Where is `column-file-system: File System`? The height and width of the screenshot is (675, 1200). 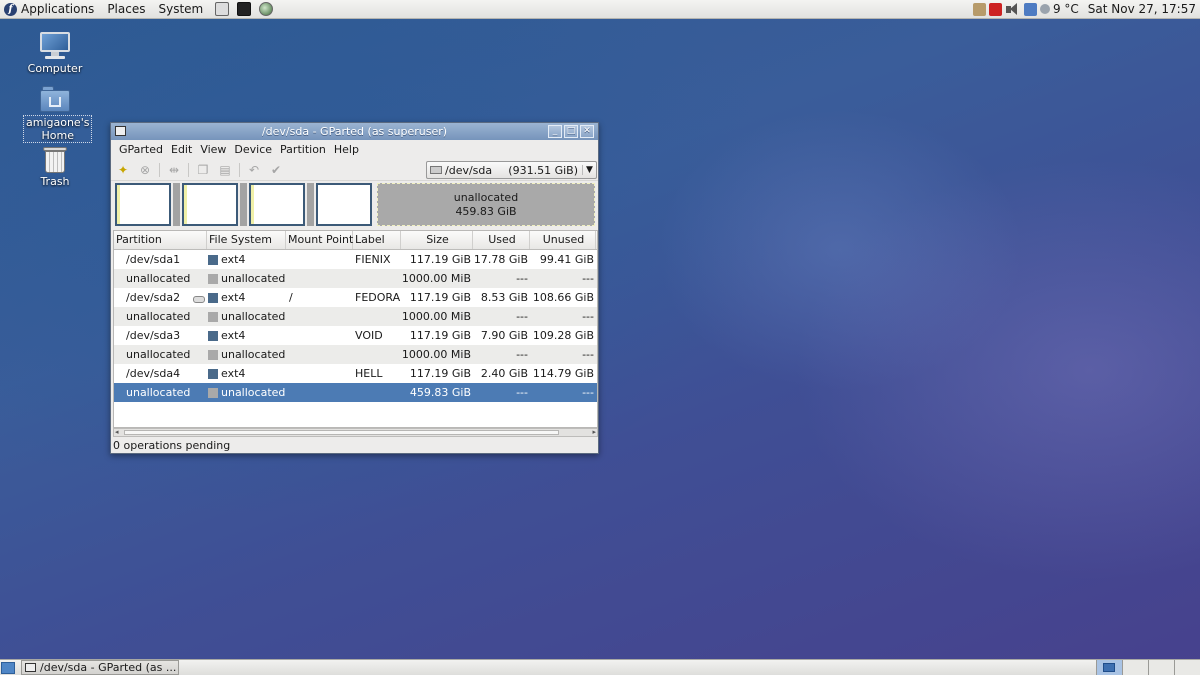
column-file-system: File System is located at coordinates (246, 240).